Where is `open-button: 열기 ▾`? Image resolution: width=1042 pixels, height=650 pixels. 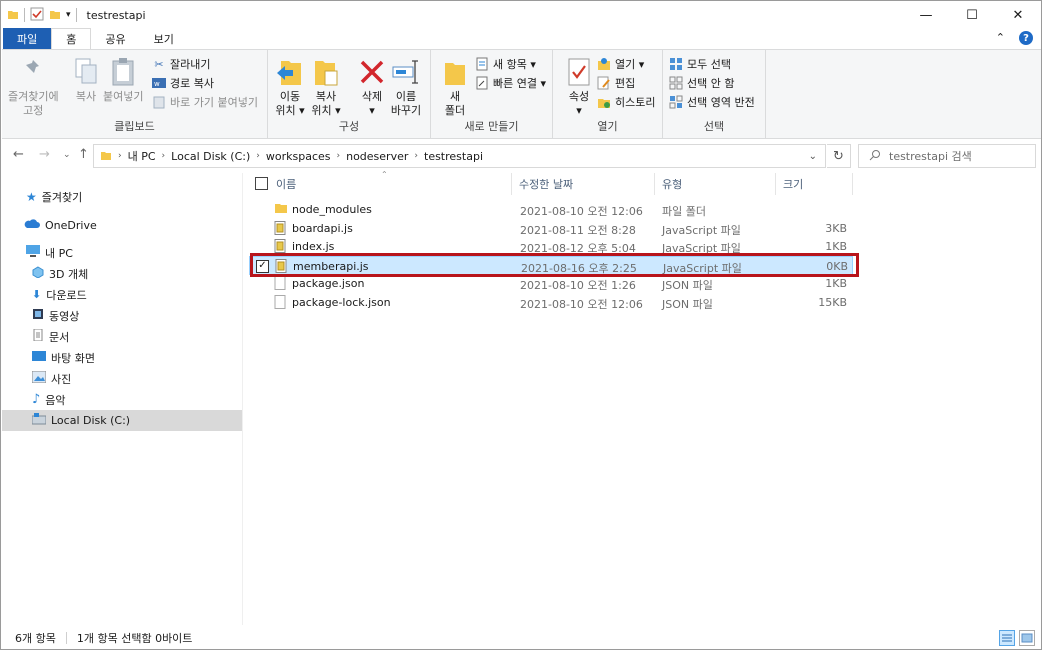 open-button: 열기 ▾ is located at coordinates (620, 64).